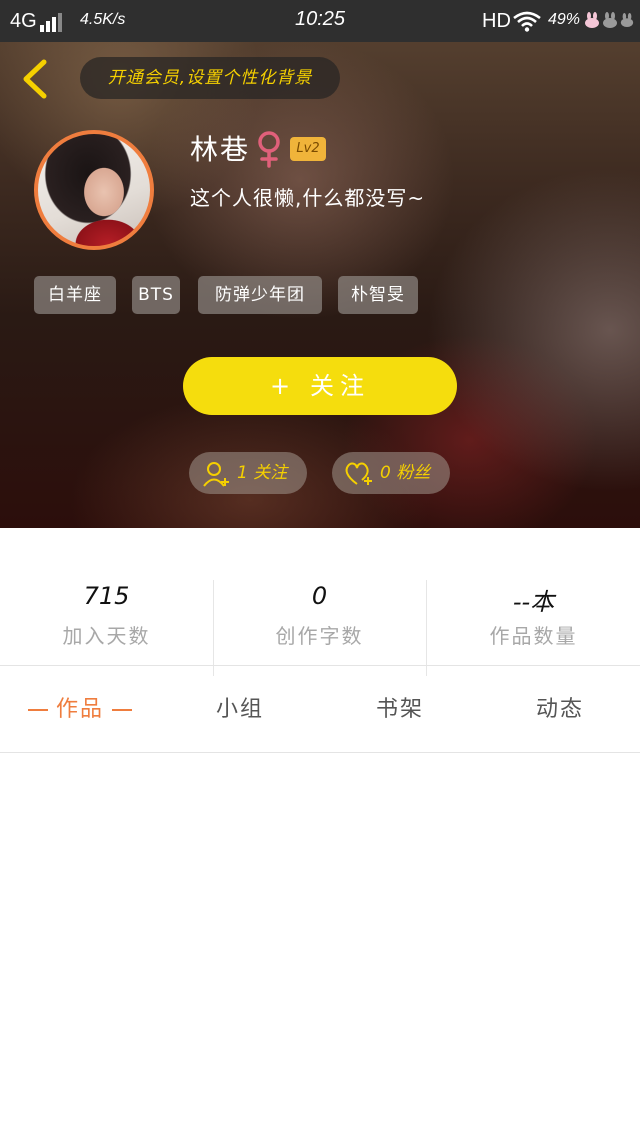  What do you see at coordinates (564, 19) in the screenshot?
I see `battery-level: 49%` at bounding box center [564, 19].